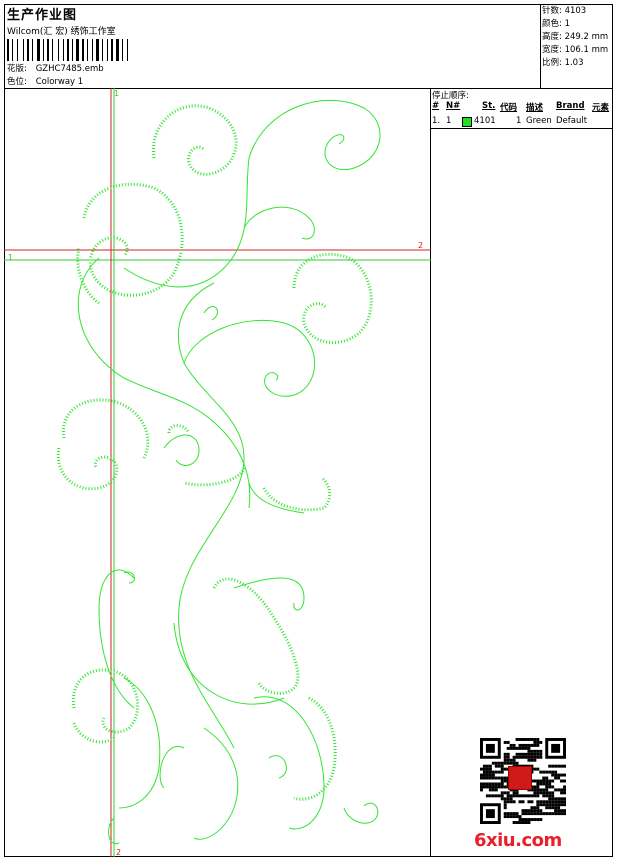 The width and height of the screenshot is (620, 861). Describe the element at coordinates (10, 257) in the screenshot. I see `guide-left-label: 1` at that location.